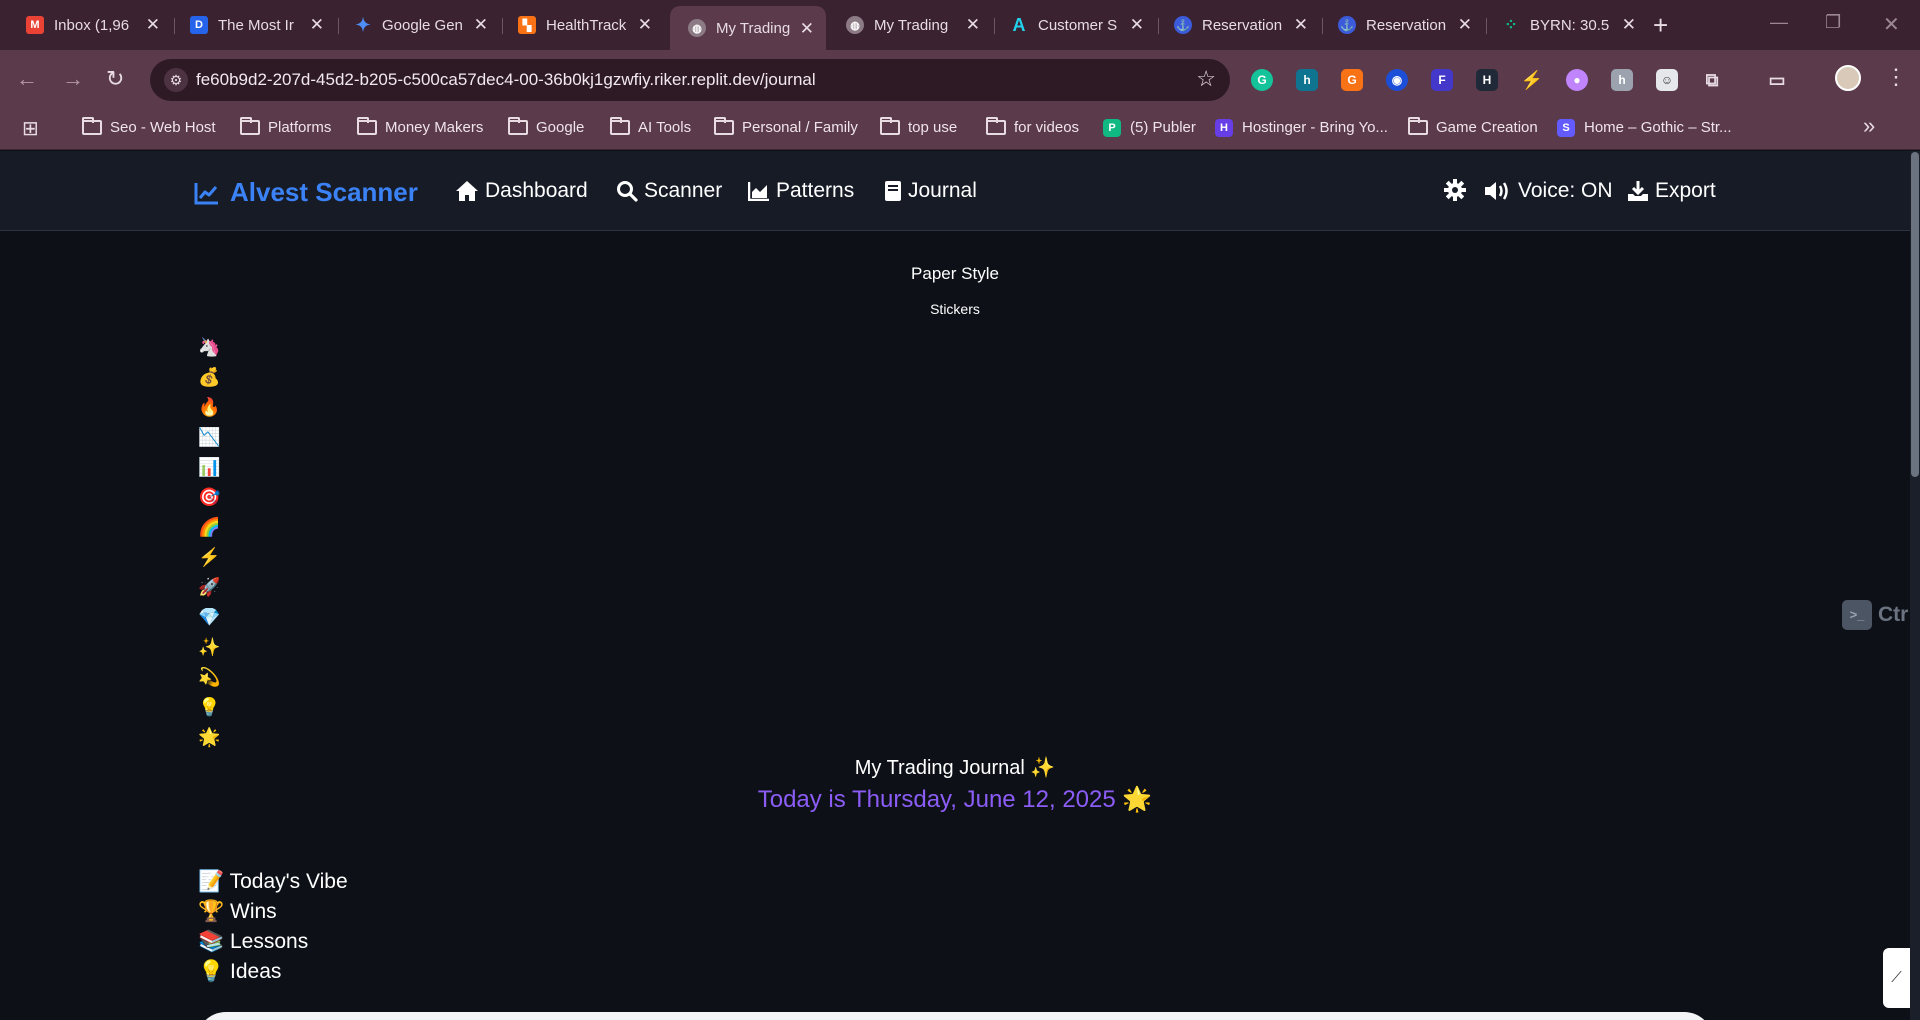 This screenshot has width=1920, height=1020. I want to click on section-ideas: 💡 Ideas, so click(239, 972).